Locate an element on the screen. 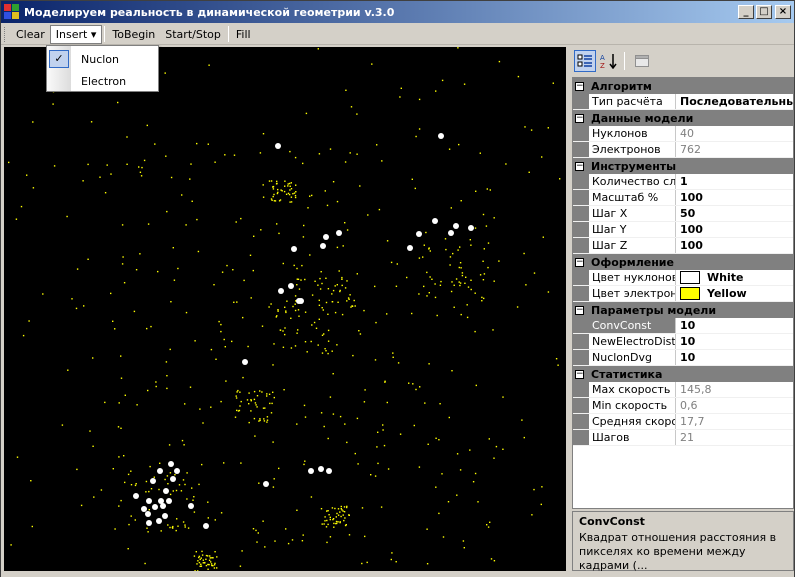 Image resolution: width=795 pixels, height=577 pixels. property-row: NewElectroDist 10 is located at coordinates (683, 342).